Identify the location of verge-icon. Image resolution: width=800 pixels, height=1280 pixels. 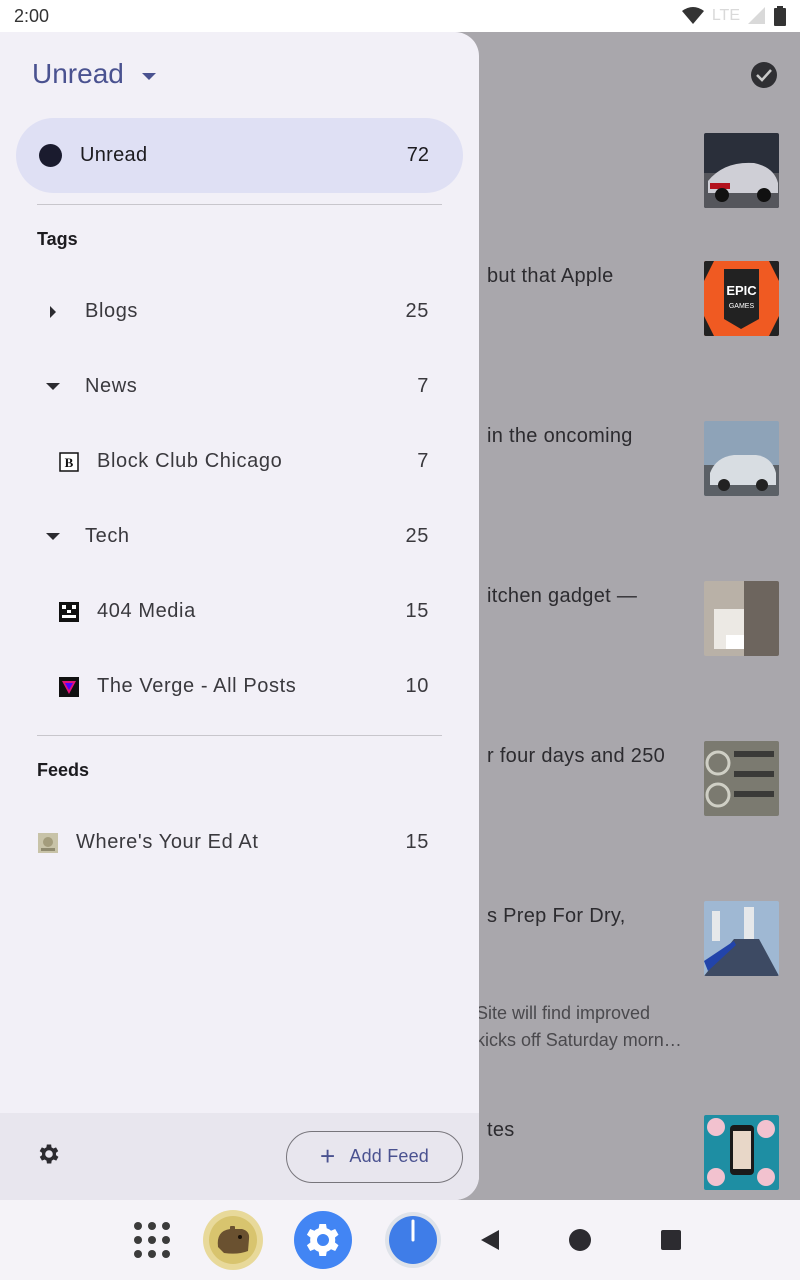
(69, 686).